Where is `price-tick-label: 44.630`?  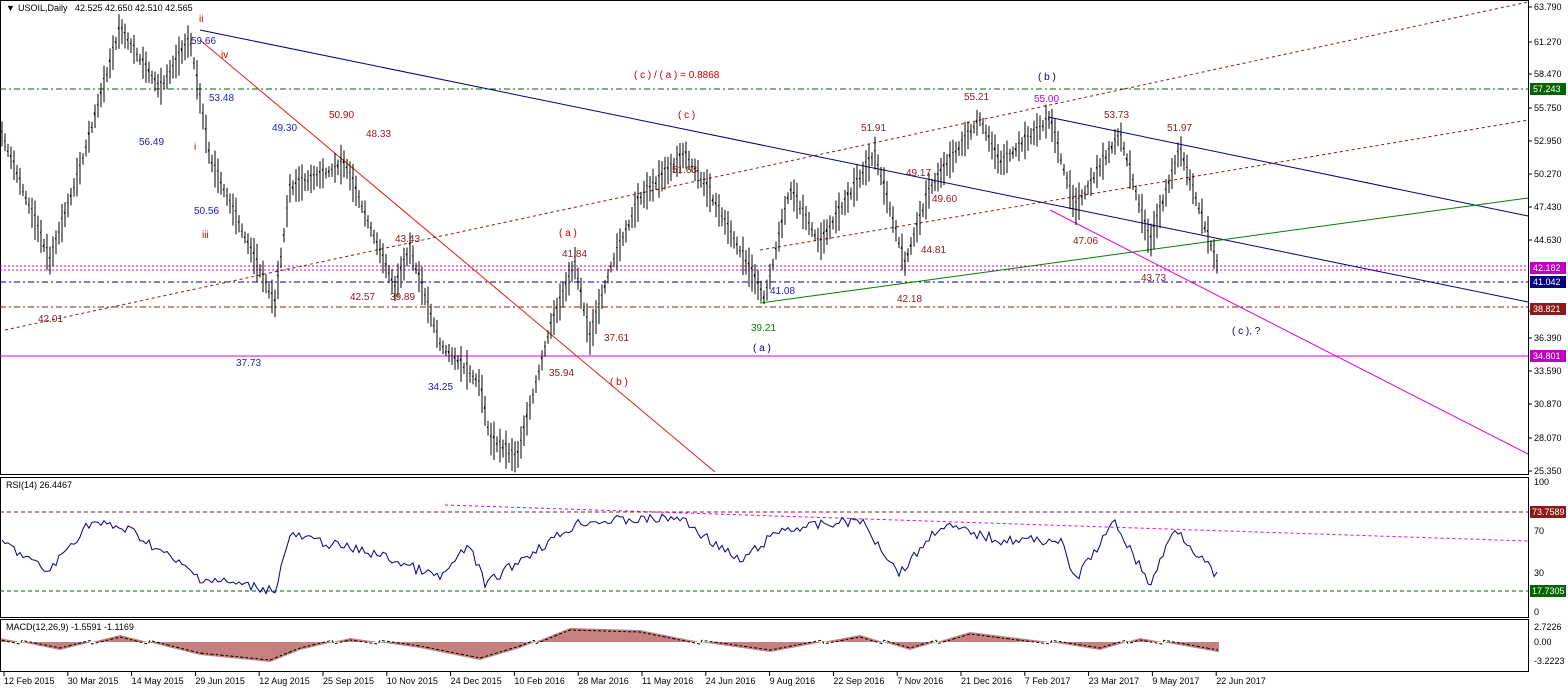
price-tick-label: 44.630 is located at coordinates (1548, 240).